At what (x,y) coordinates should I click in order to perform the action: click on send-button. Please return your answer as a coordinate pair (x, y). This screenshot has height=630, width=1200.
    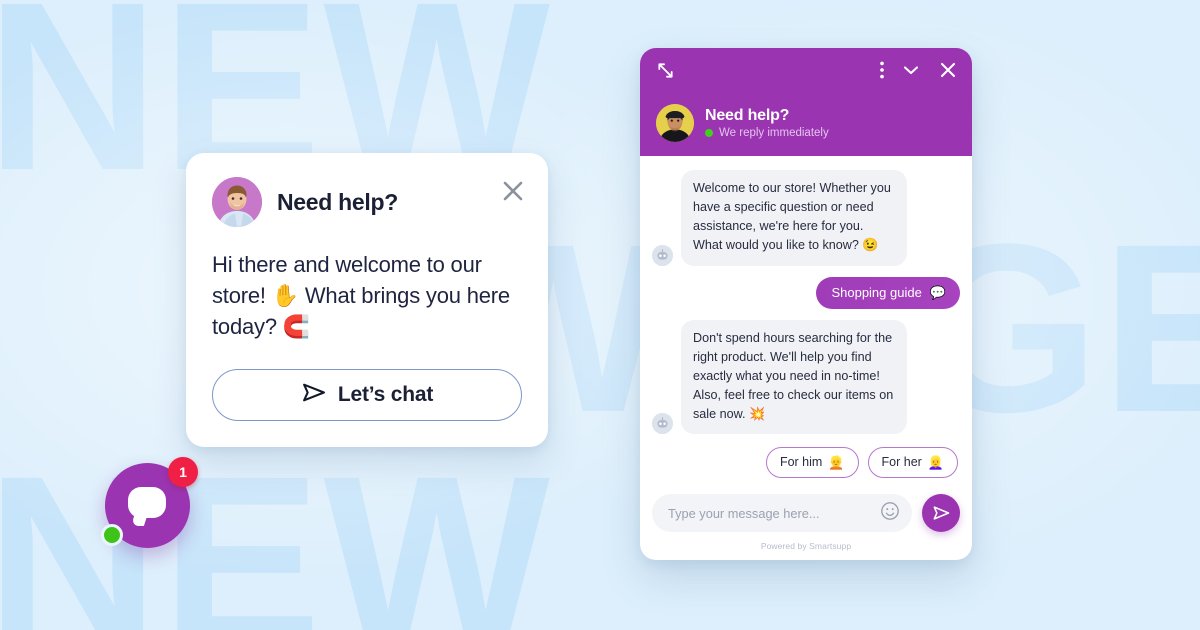
    Looking at the image, I should click on (941, 513).